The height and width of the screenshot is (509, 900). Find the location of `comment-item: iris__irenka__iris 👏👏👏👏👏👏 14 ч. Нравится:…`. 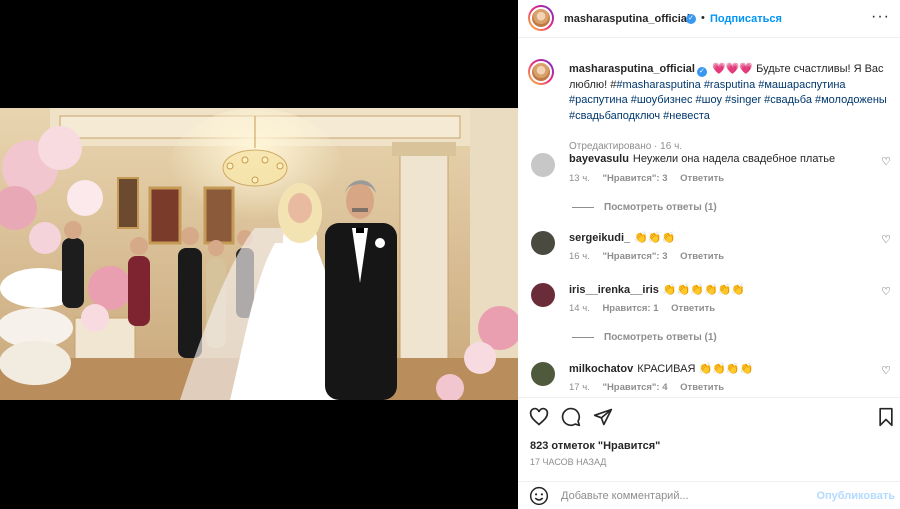

comment-item: iris__irenka__iris 👏👏👏👏👏👏 14 ч. Нравится:… is located at coordinates (714, 303).